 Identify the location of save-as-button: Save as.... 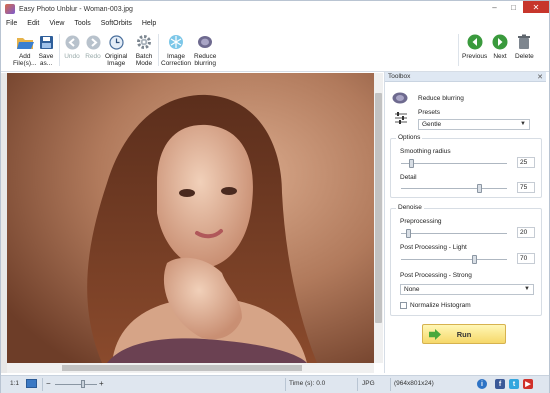
(46, 50).